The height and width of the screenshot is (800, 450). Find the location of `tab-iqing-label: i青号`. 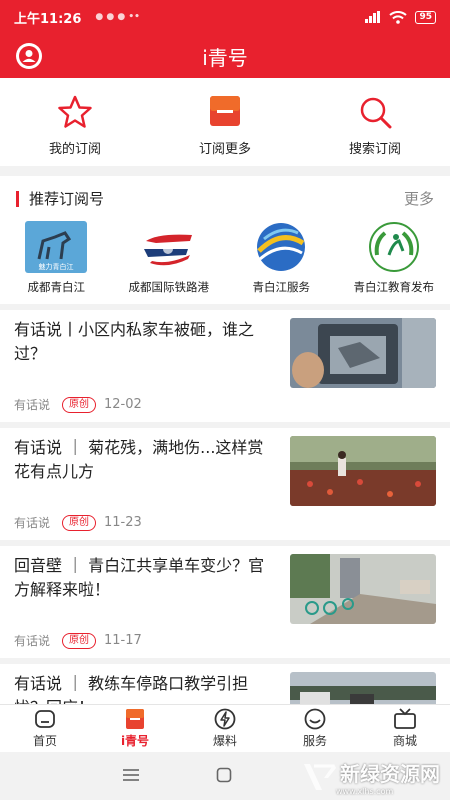

tab-iqing-label: i青号 is located at coordinates (135, 741).